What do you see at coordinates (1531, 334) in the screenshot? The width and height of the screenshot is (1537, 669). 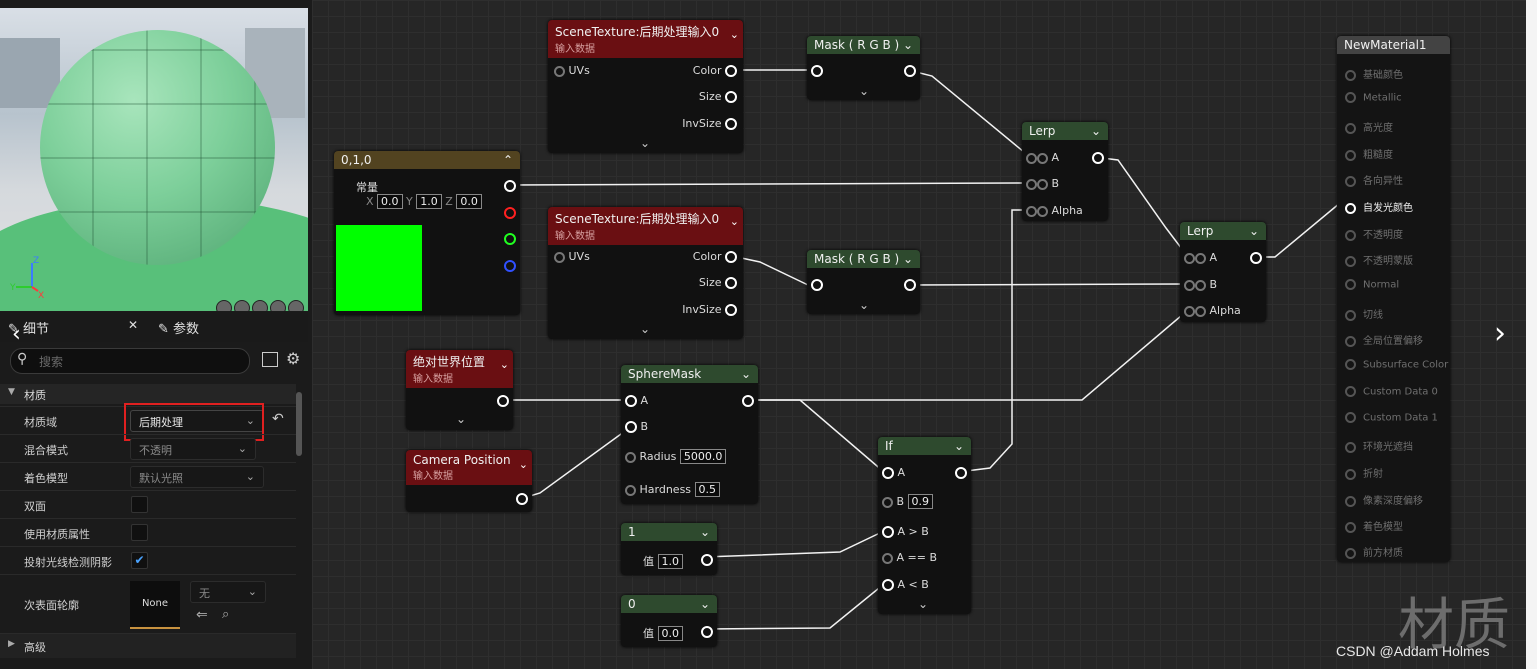 I see `page-edge` at bounding box center [1531, 334].